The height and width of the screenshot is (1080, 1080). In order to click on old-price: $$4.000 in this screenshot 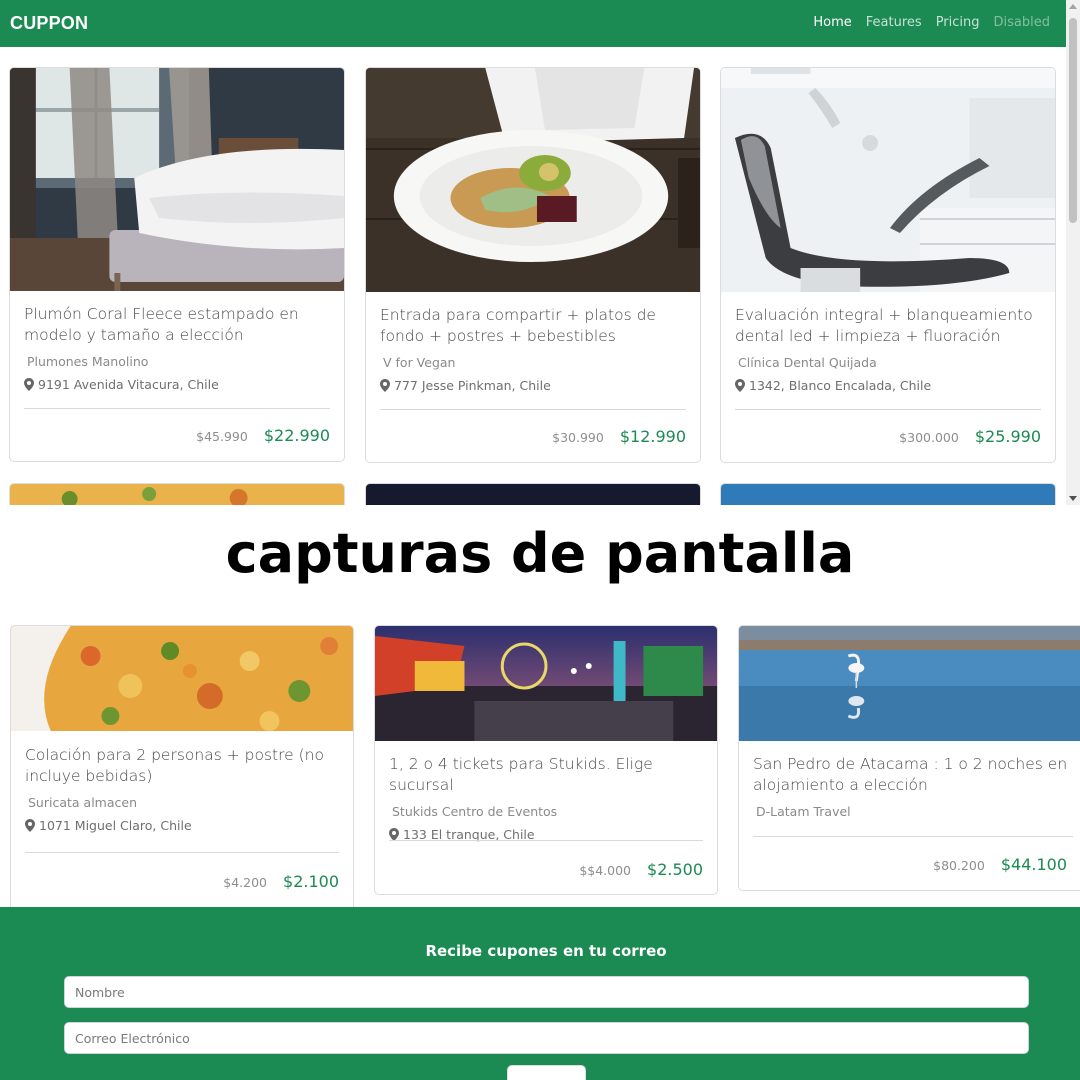, I will do `click(605, 870)`.